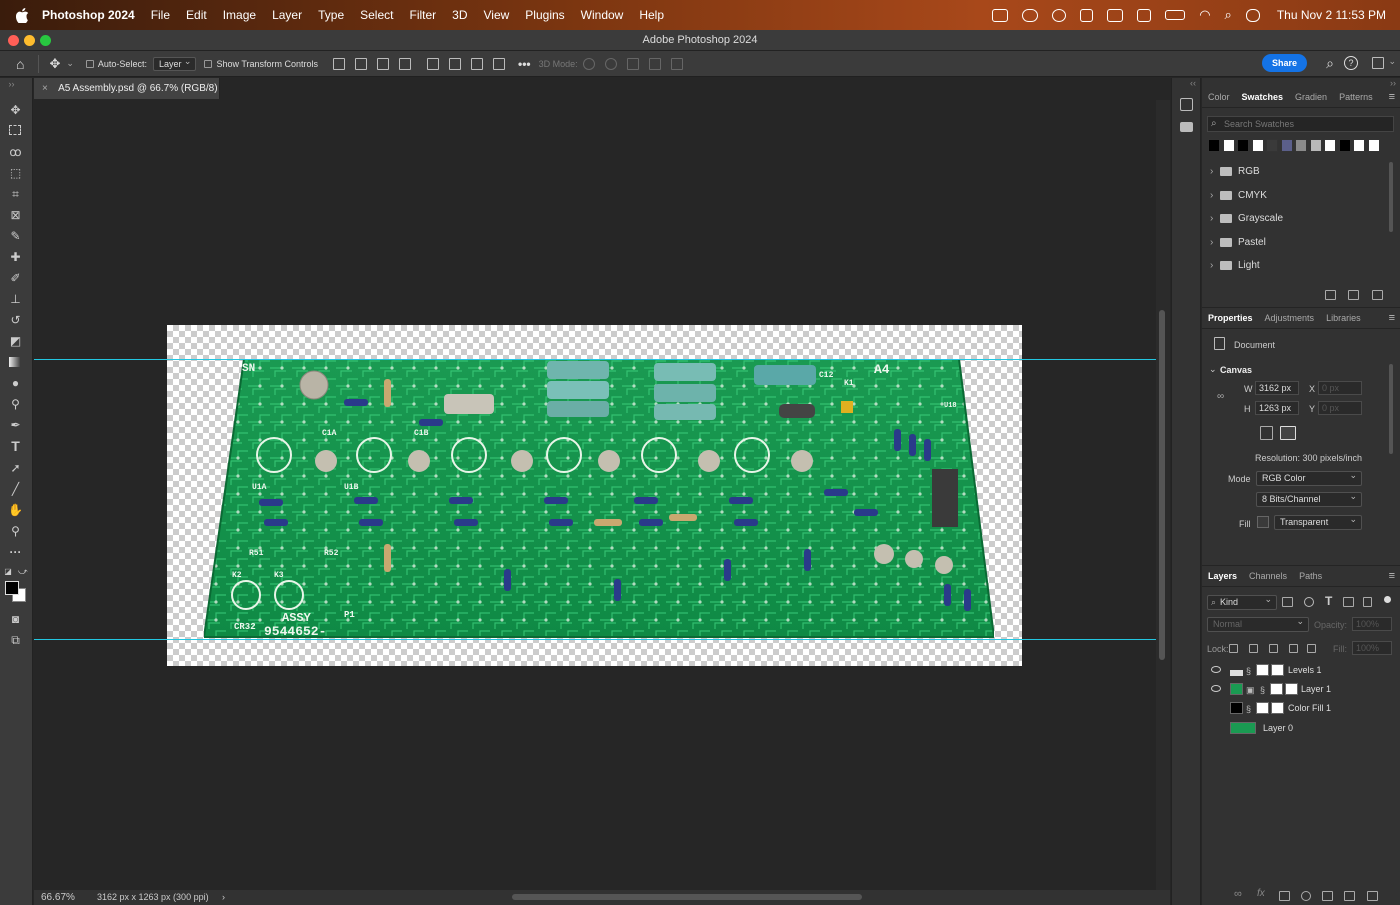  I want to click on distribute-v-icon, so click(499, 63).